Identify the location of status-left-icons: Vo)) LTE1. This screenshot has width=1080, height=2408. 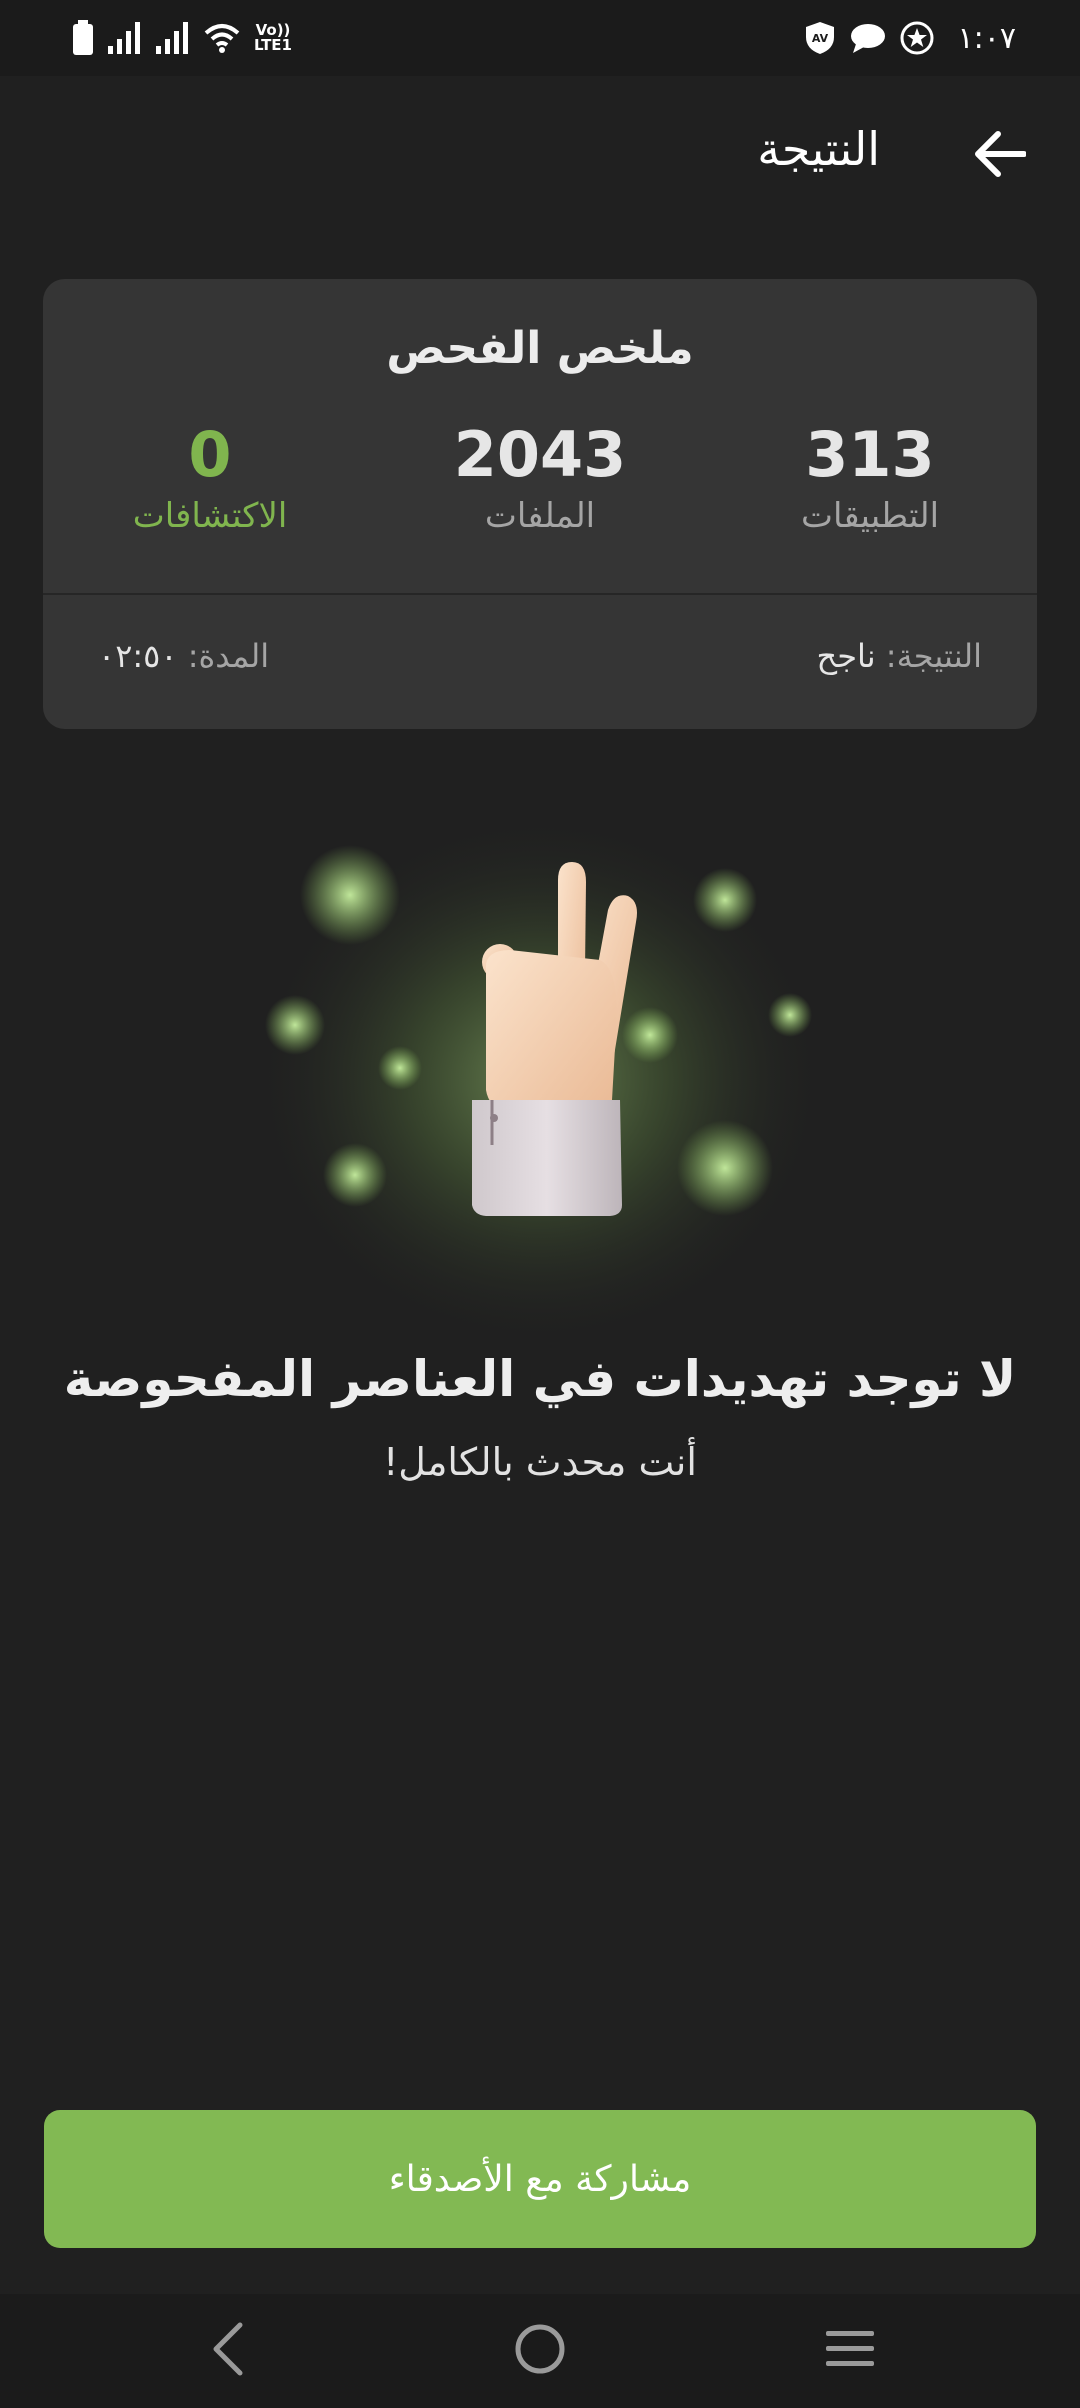
(182, 38).